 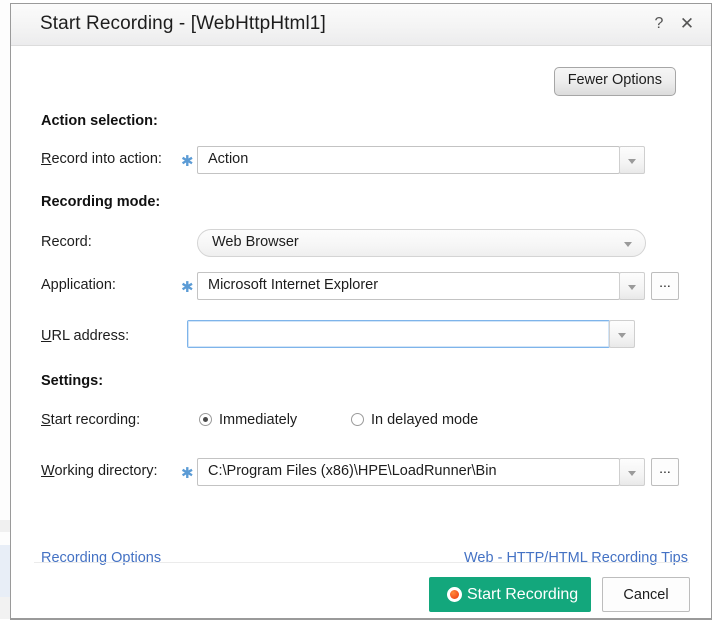 I want to click on start-recording-button: Start Recording, so click(x=510, y=594).